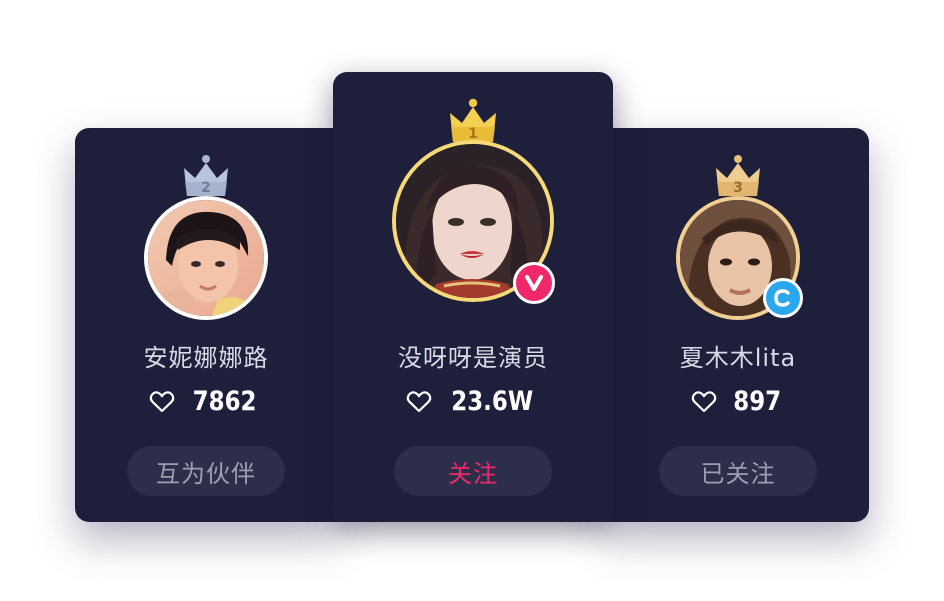  Describe the element at coordinates (492, 401) in the screenshot. I see `rank-1-like-count: 23.6W` at that location.